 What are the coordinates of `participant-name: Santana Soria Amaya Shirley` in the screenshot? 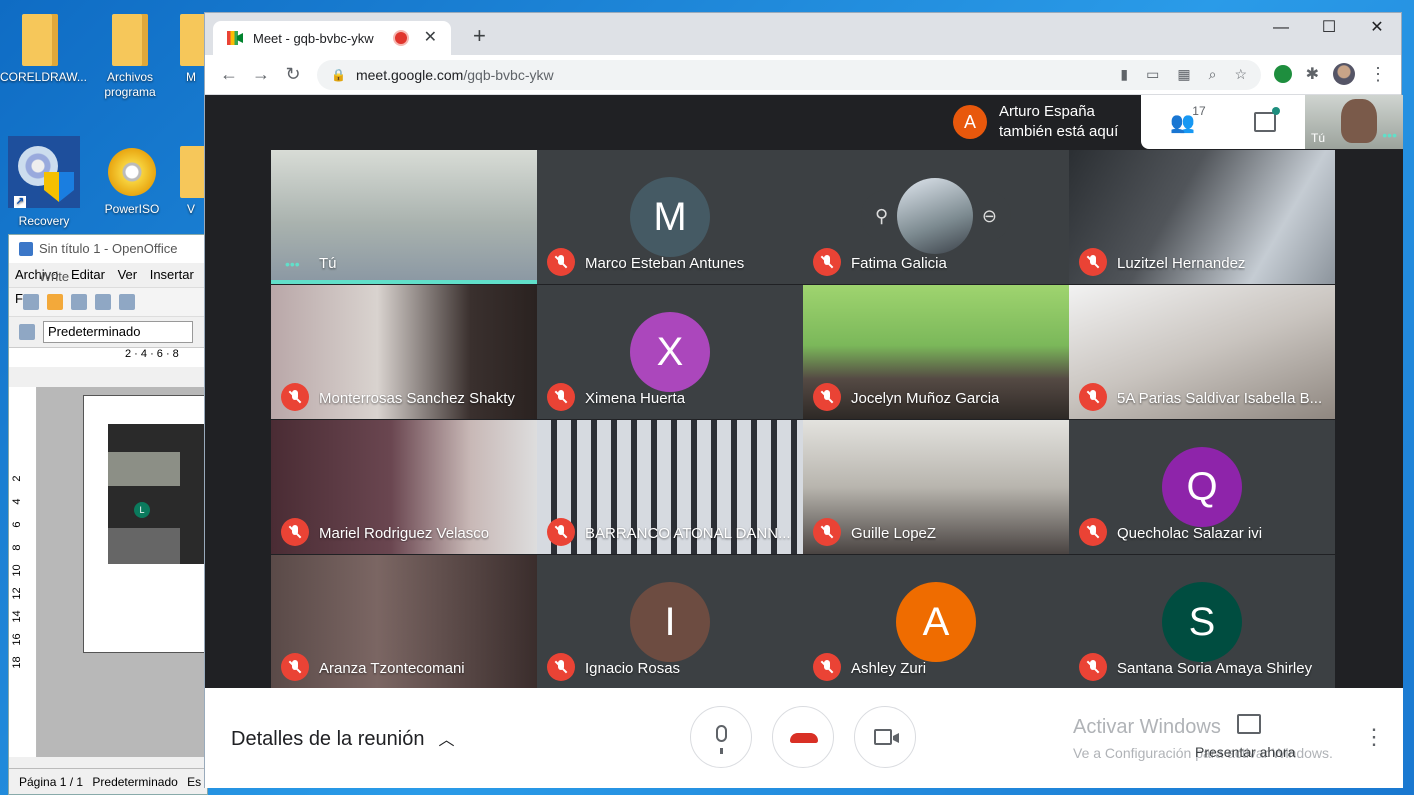 It's located at (1215, 668).